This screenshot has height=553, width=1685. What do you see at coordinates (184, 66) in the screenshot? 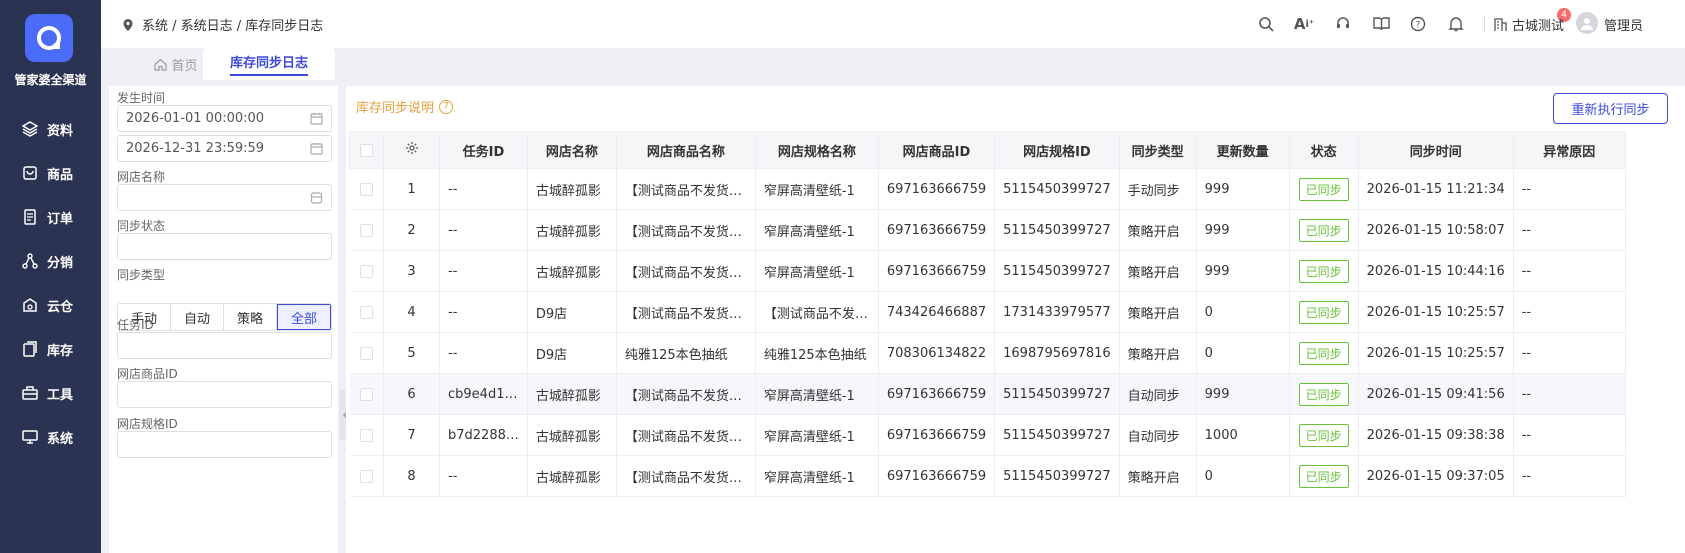
I see `tab-label: 首页` at bounding box center [184, 66].